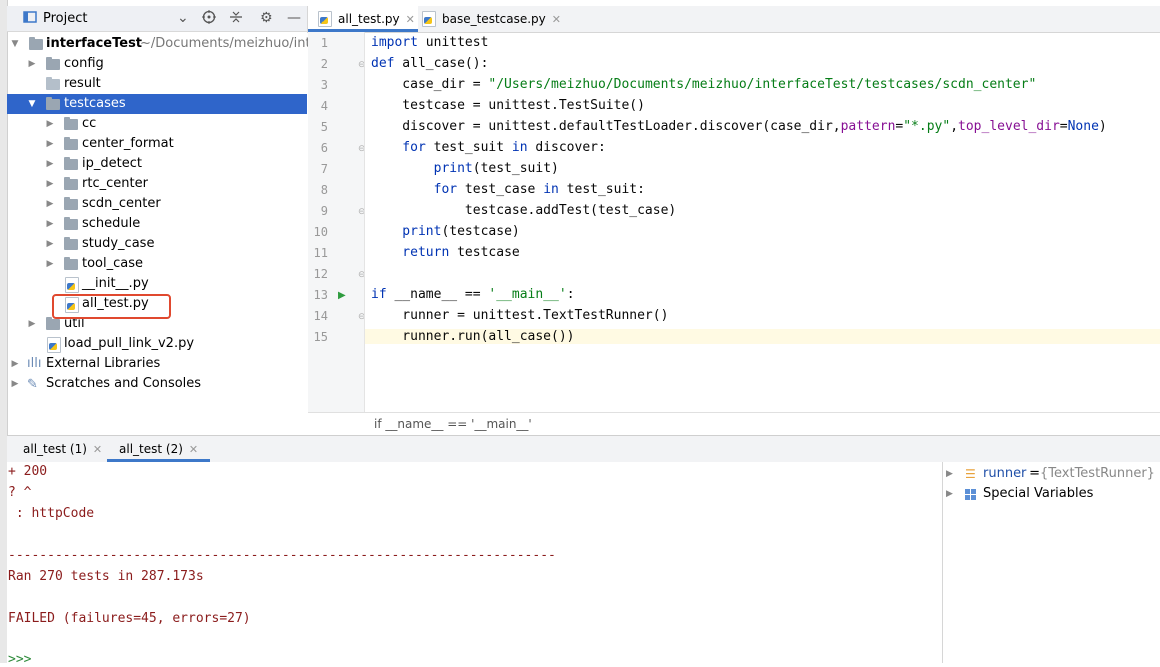  I want to click on tree-item-cc: ▶ cc, so click(157, 124).